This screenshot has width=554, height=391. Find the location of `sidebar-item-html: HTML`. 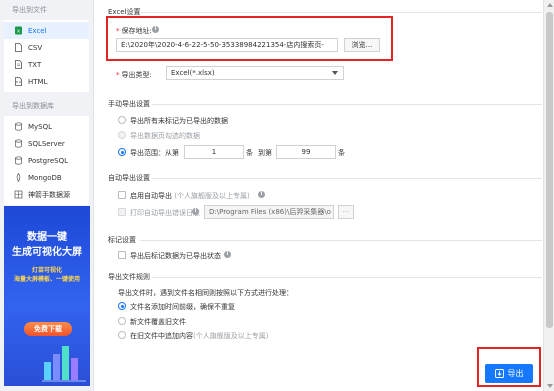

sidebar-item-html: HTML is located at coordinates (46, 81).